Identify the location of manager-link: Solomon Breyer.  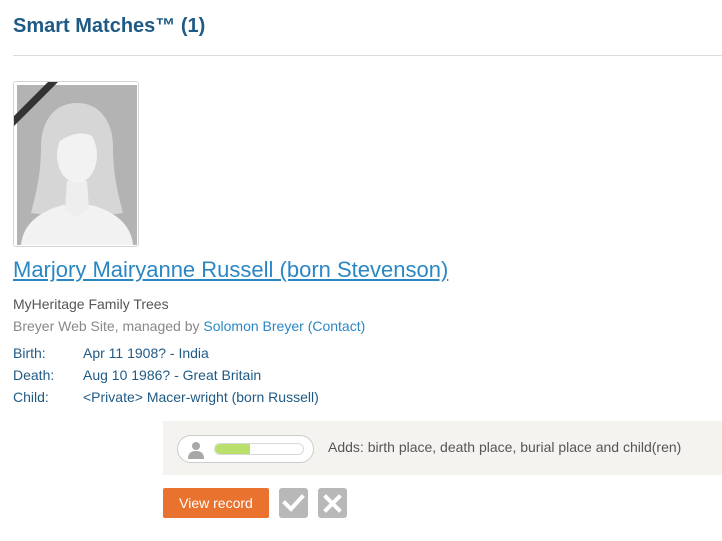
(253, 326).